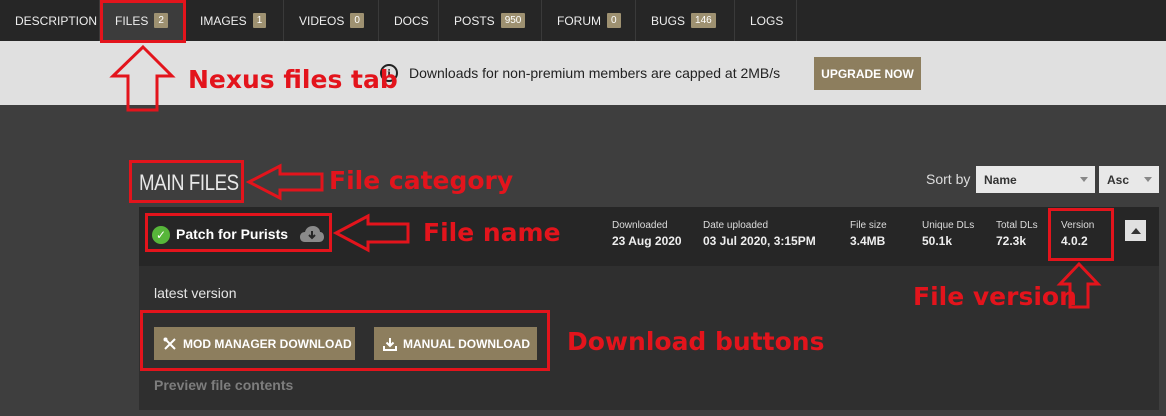 Image resolution: width=1166 pixels, height=416 pixels. I want to click on annotation-label-category: File category, so click(421, 180).